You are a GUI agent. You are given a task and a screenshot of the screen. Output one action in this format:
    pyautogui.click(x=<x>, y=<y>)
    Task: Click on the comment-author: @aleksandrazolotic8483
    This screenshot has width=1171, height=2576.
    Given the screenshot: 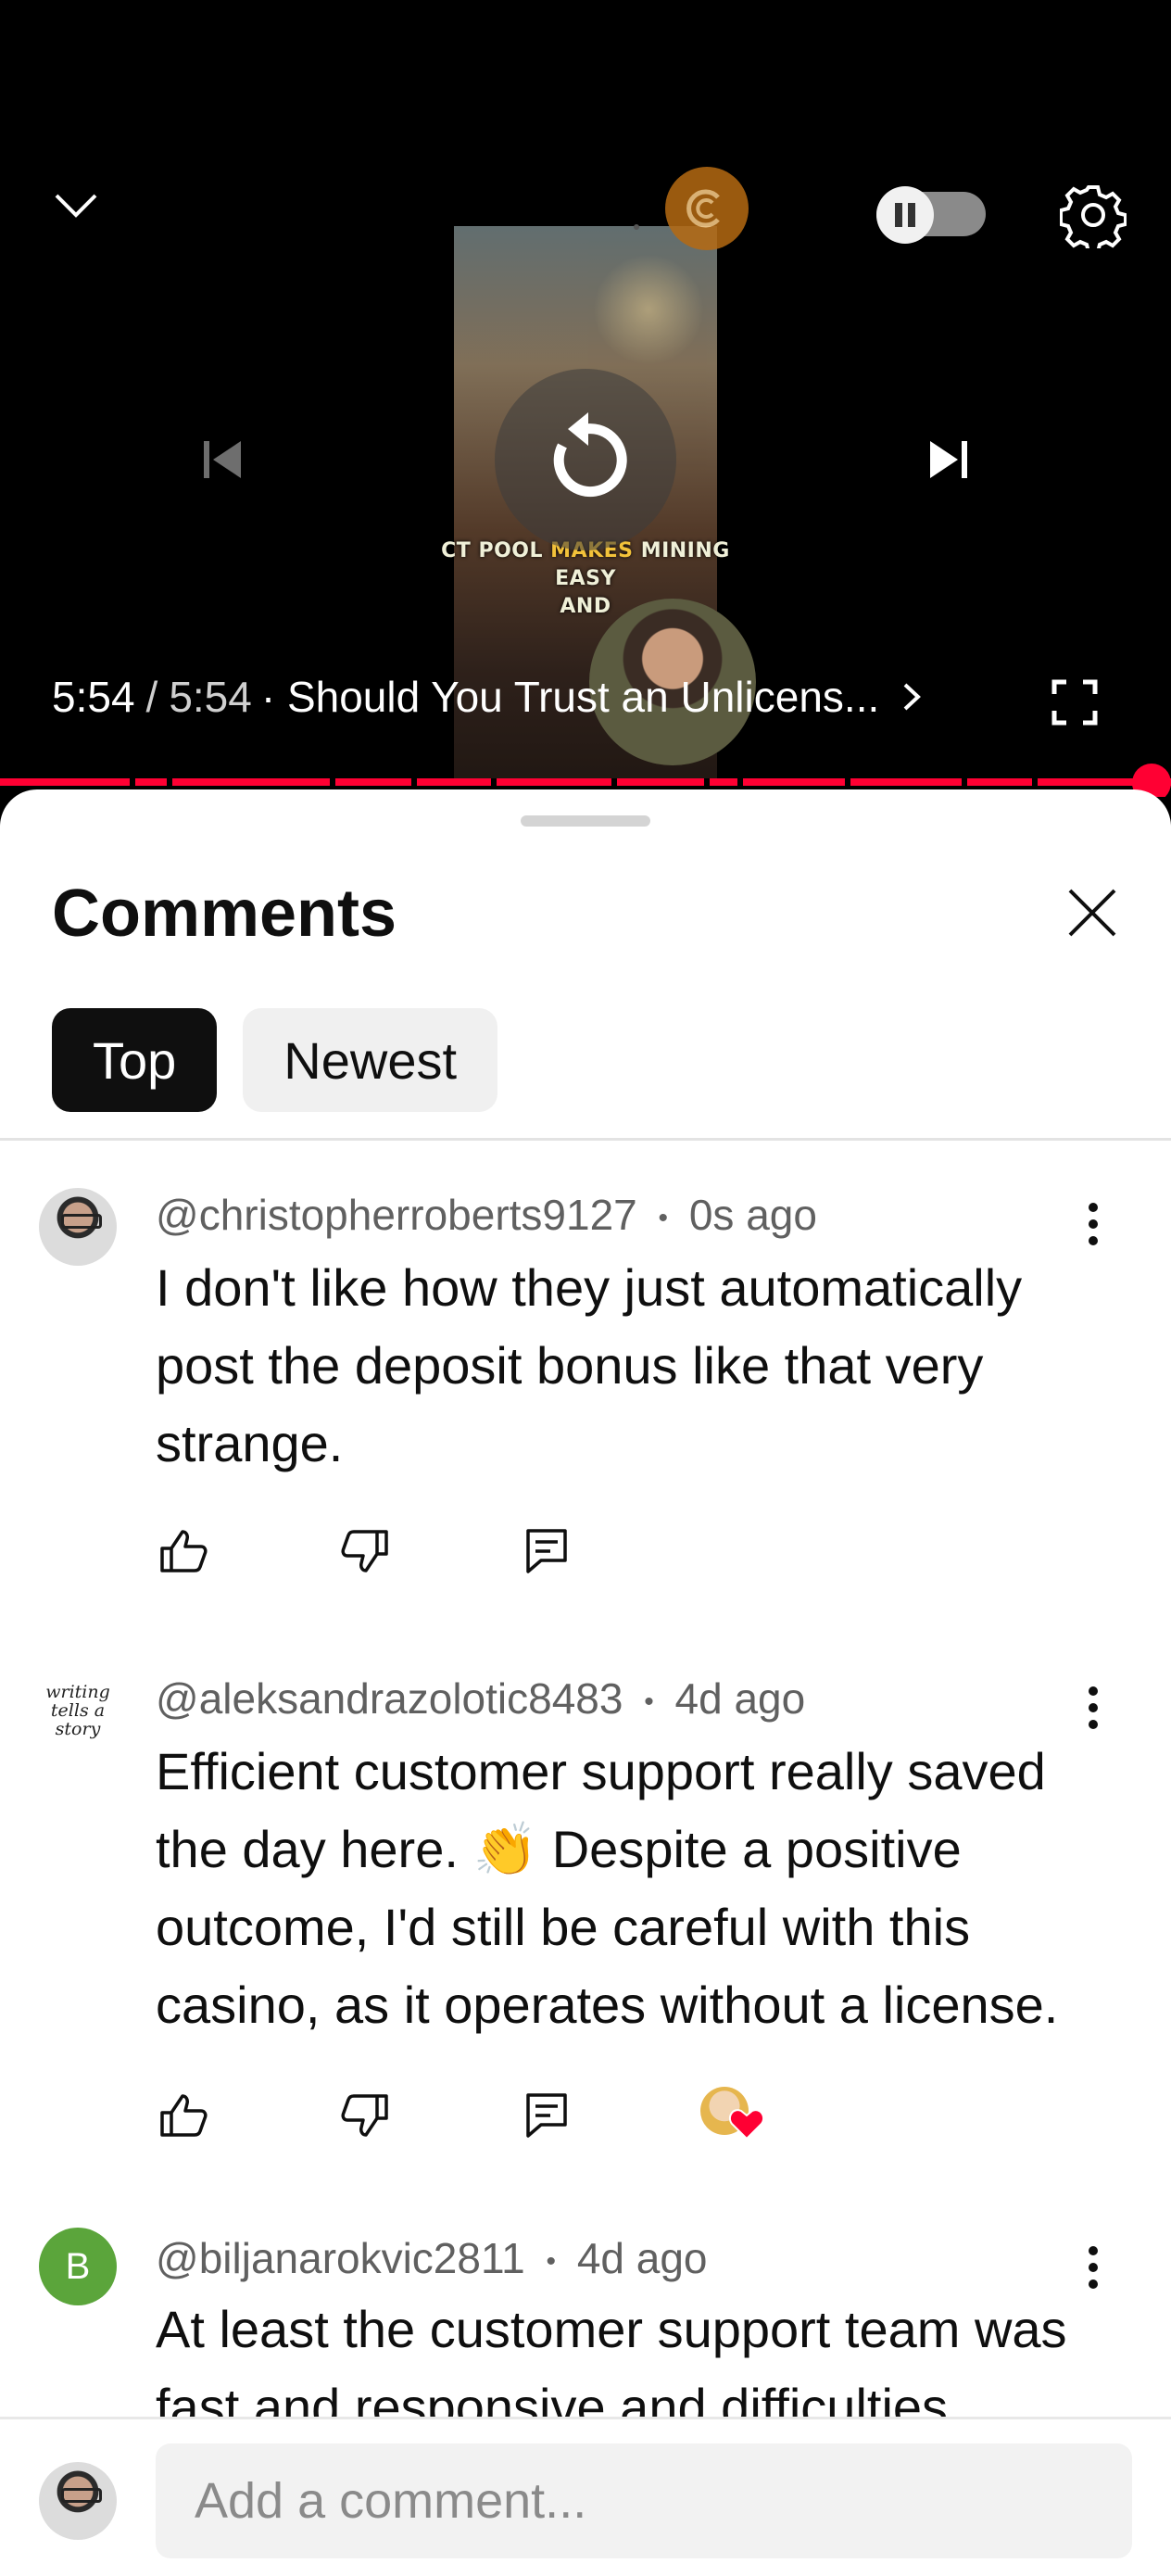 What is the action you would take?
    pyautogui.click(x=390, y=1699)
    